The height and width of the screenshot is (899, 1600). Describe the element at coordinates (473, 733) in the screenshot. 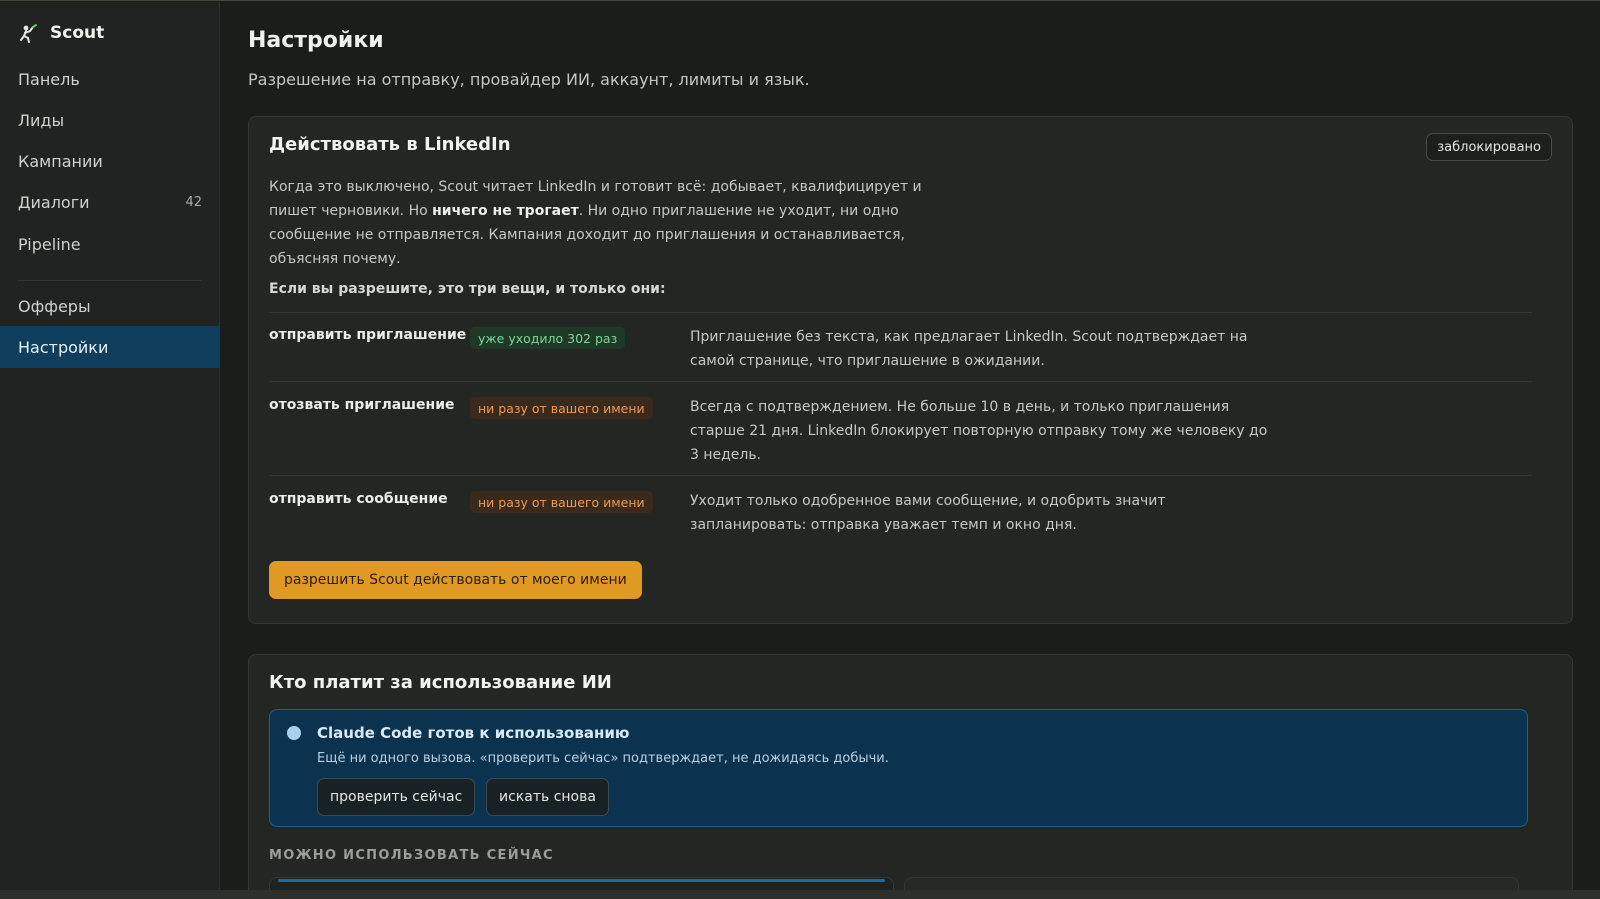

I see `provider-title: Claude Code готов к использованию` at that location.